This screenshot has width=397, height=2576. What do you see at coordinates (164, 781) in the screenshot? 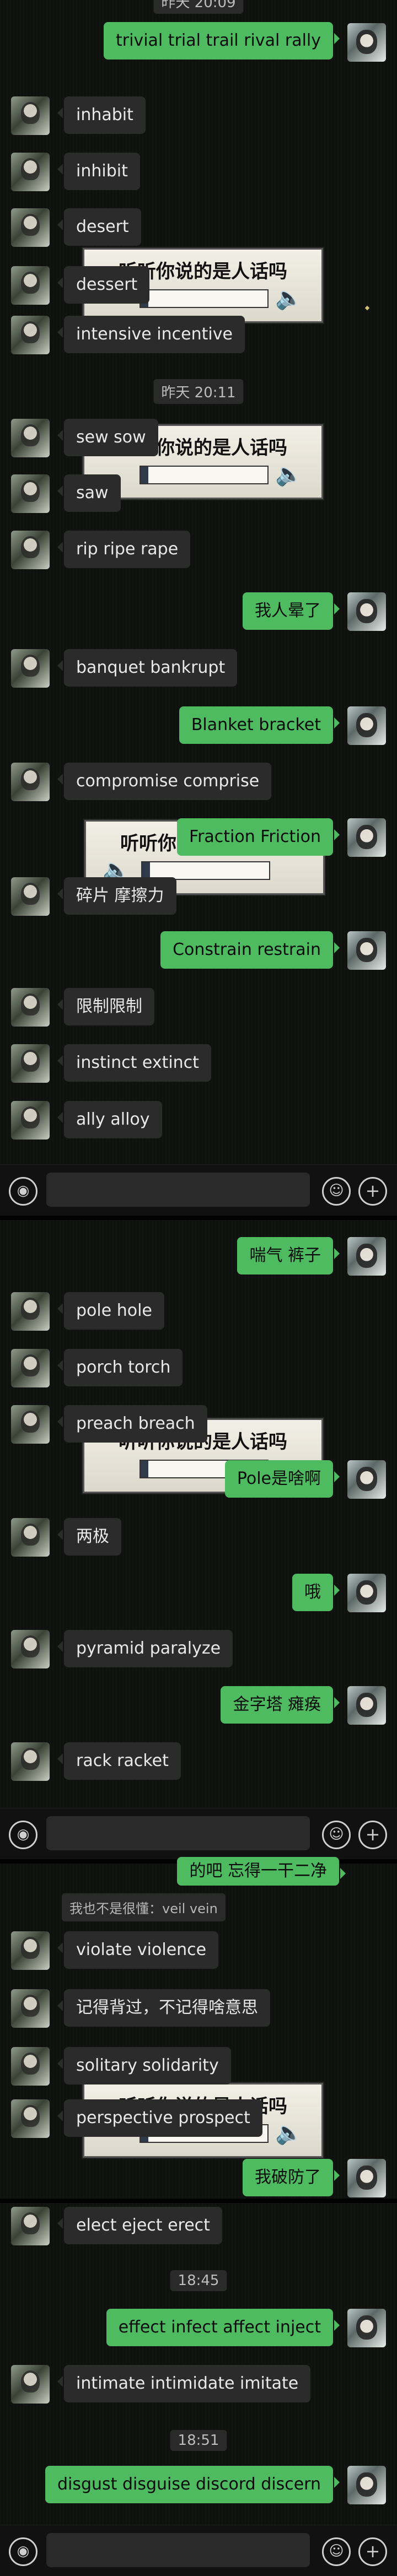
I see `message-bubble: compromise comprise` at bounding box center [164, 781].